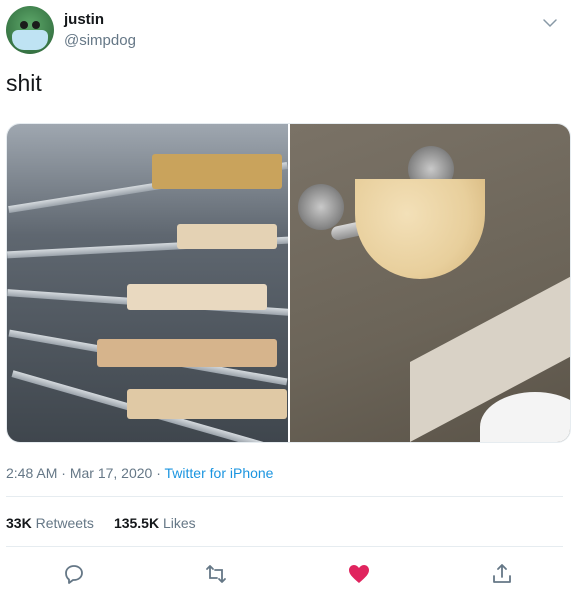  I want to click on retweet-icon, so click(216, 574).